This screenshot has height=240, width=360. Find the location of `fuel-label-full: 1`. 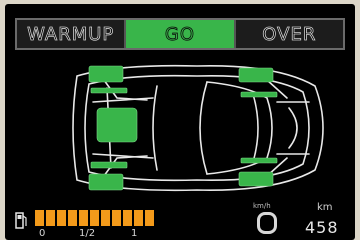

fuel-label-full: 1 is located at coordinates (134, 233).